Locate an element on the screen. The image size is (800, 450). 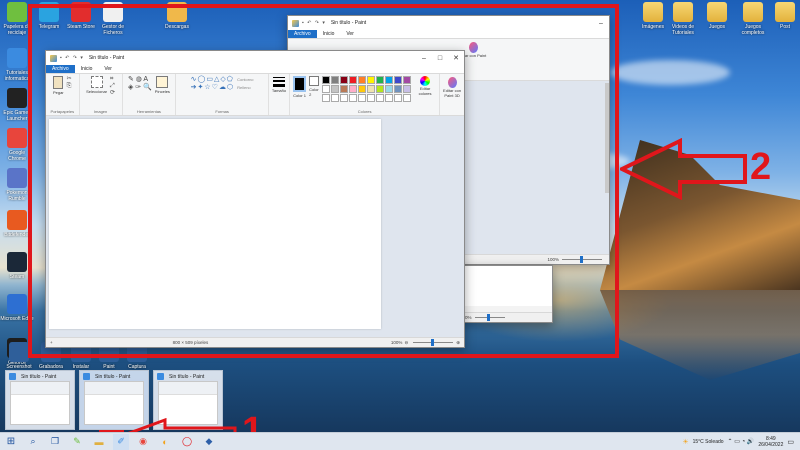
desktop-folder-icon: Juegos is located at coordinates (717, 19).